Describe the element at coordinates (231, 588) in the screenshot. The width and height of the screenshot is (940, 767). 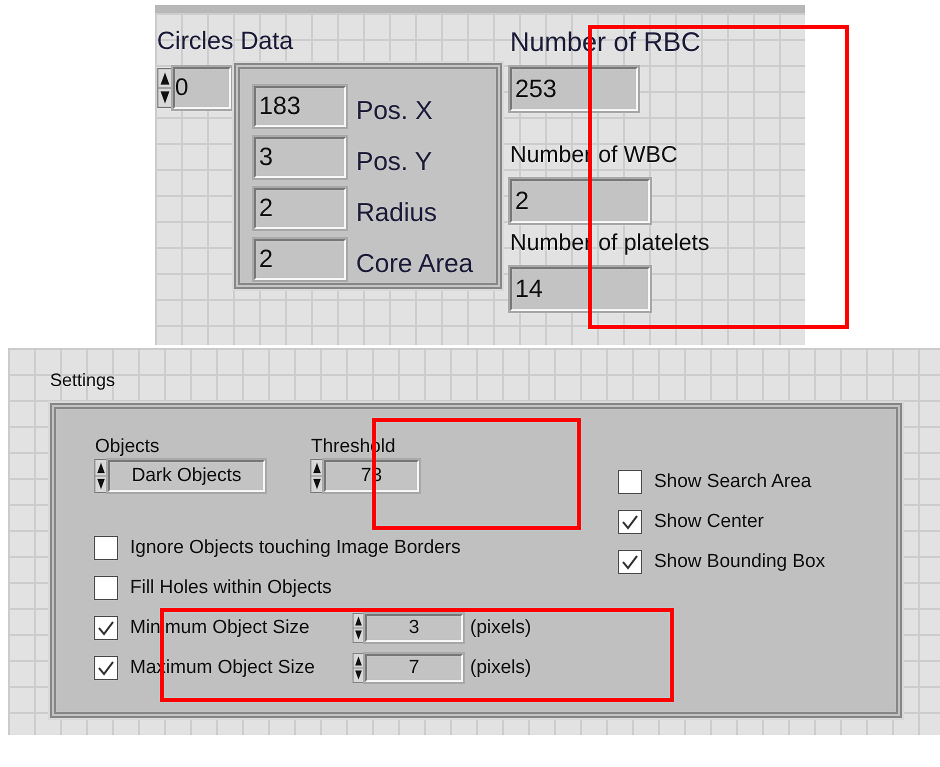
I see `checkbox-label: Fill Holes within Objects` at that location.